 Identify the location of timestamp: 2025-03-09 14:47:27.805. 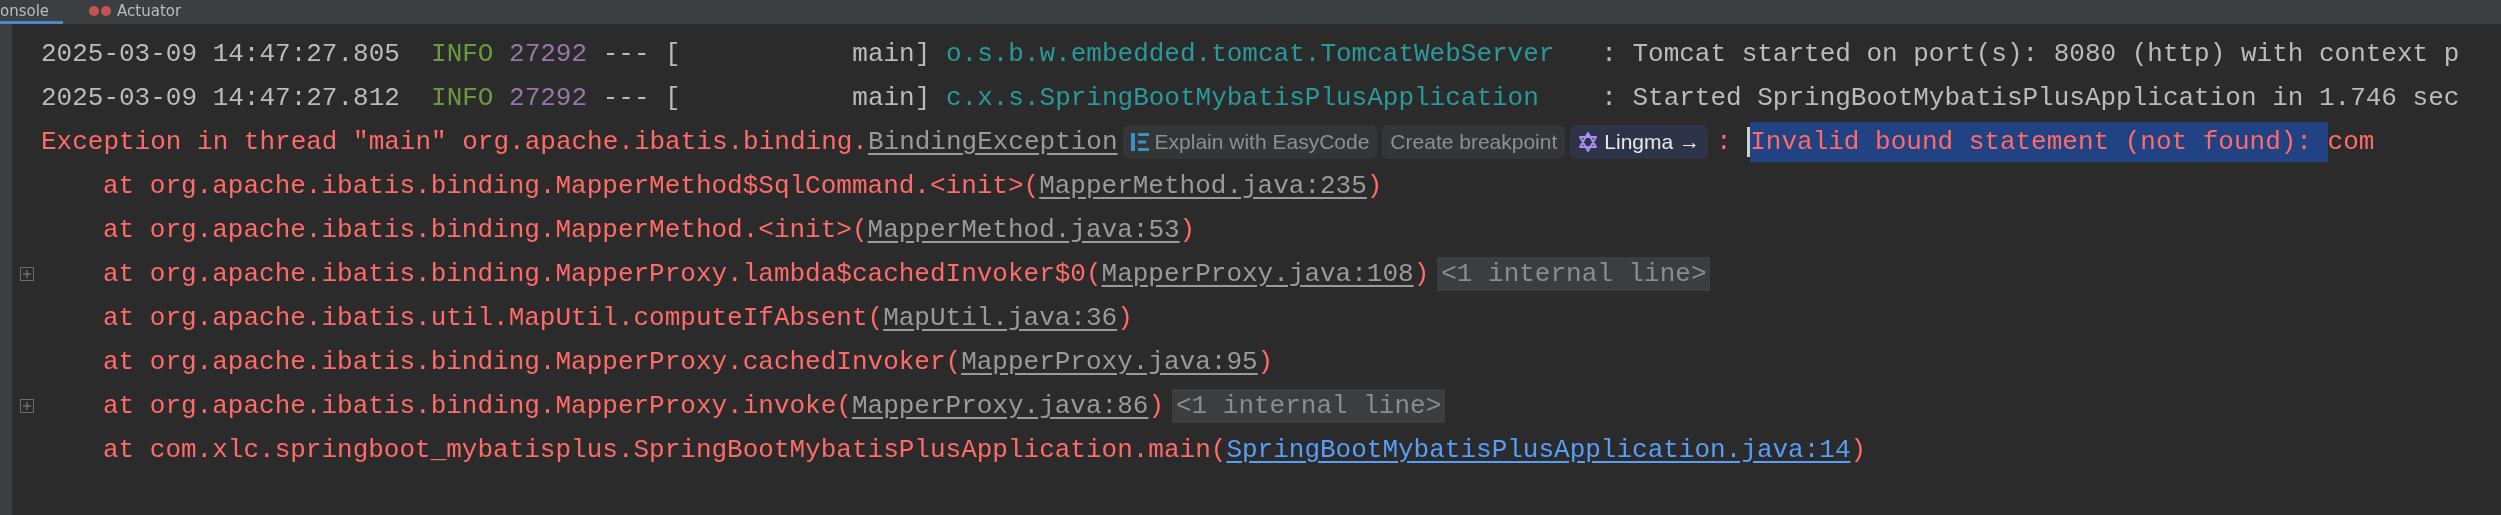
(220, 54).